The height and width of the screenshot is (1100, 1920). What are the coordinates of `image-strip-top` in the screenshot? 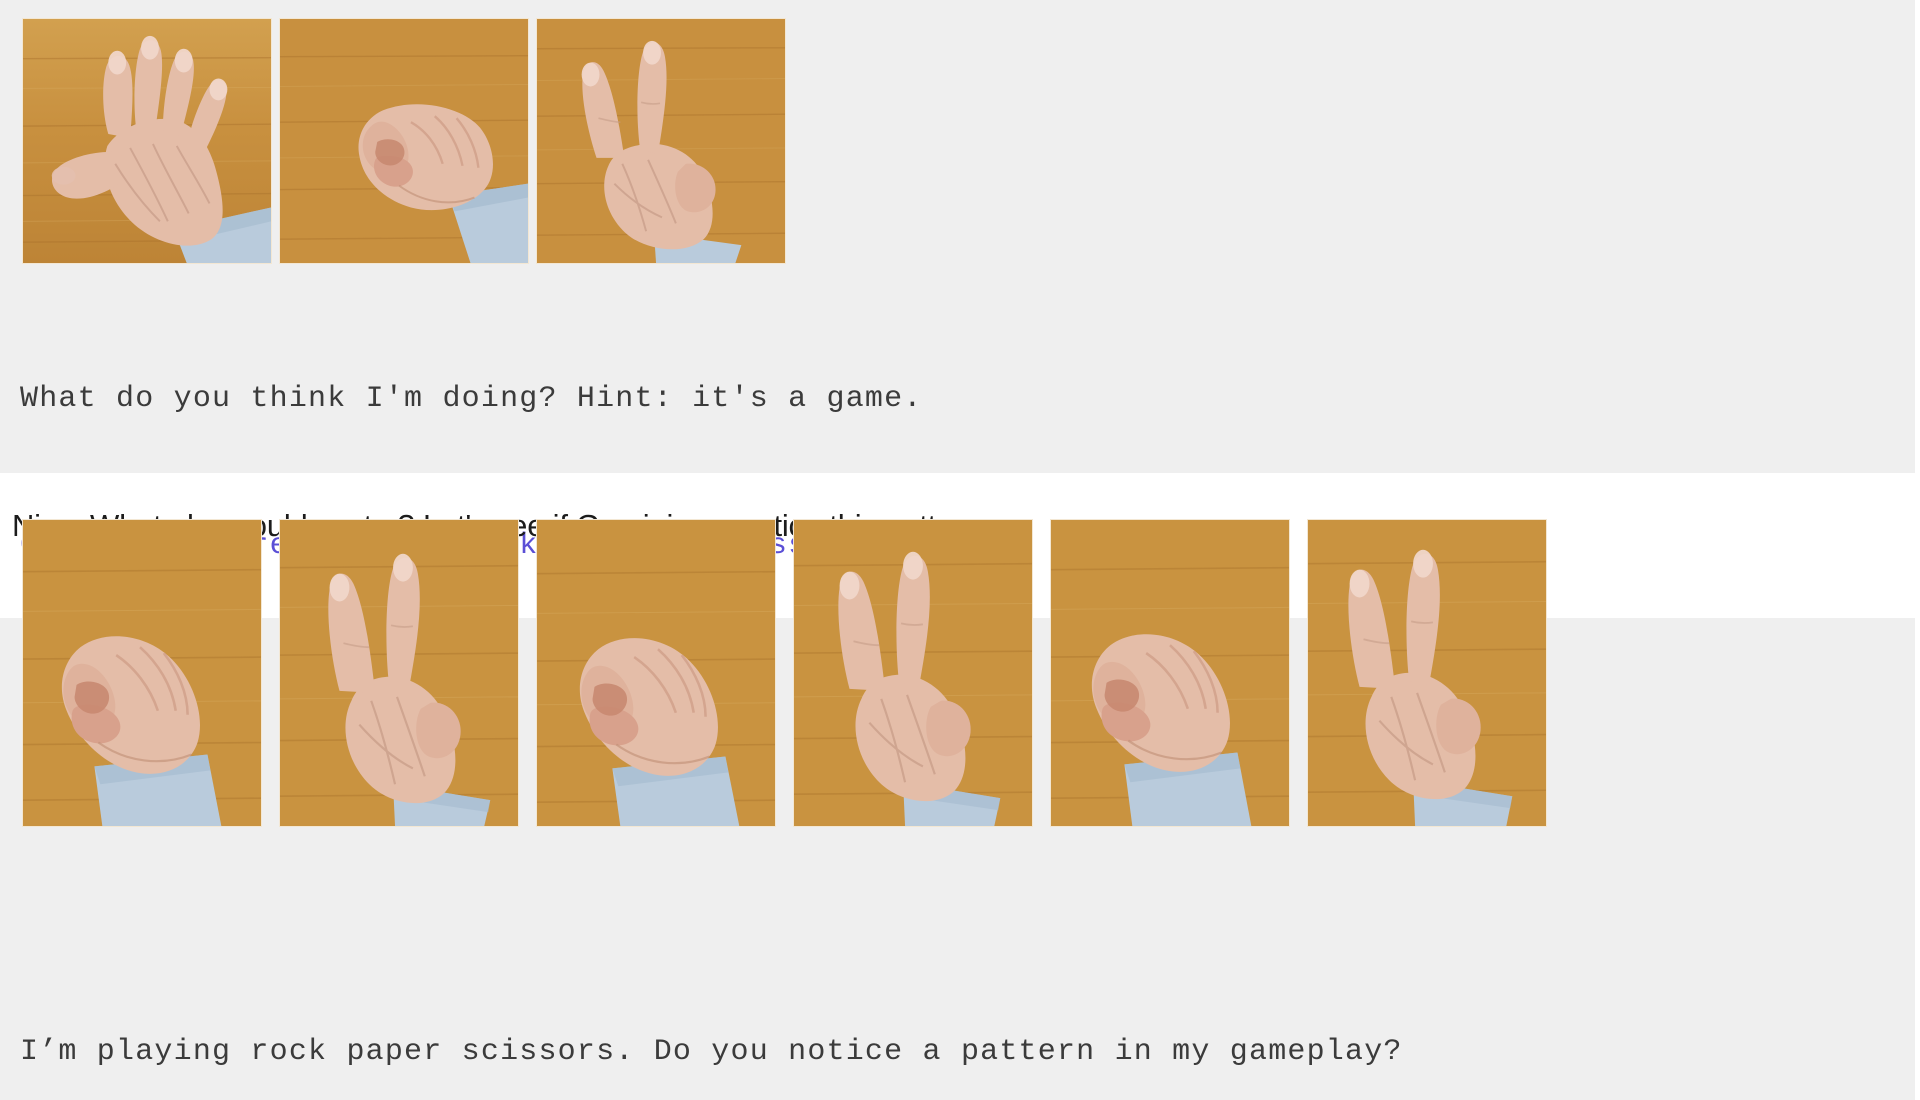 It's located at (404, 141).